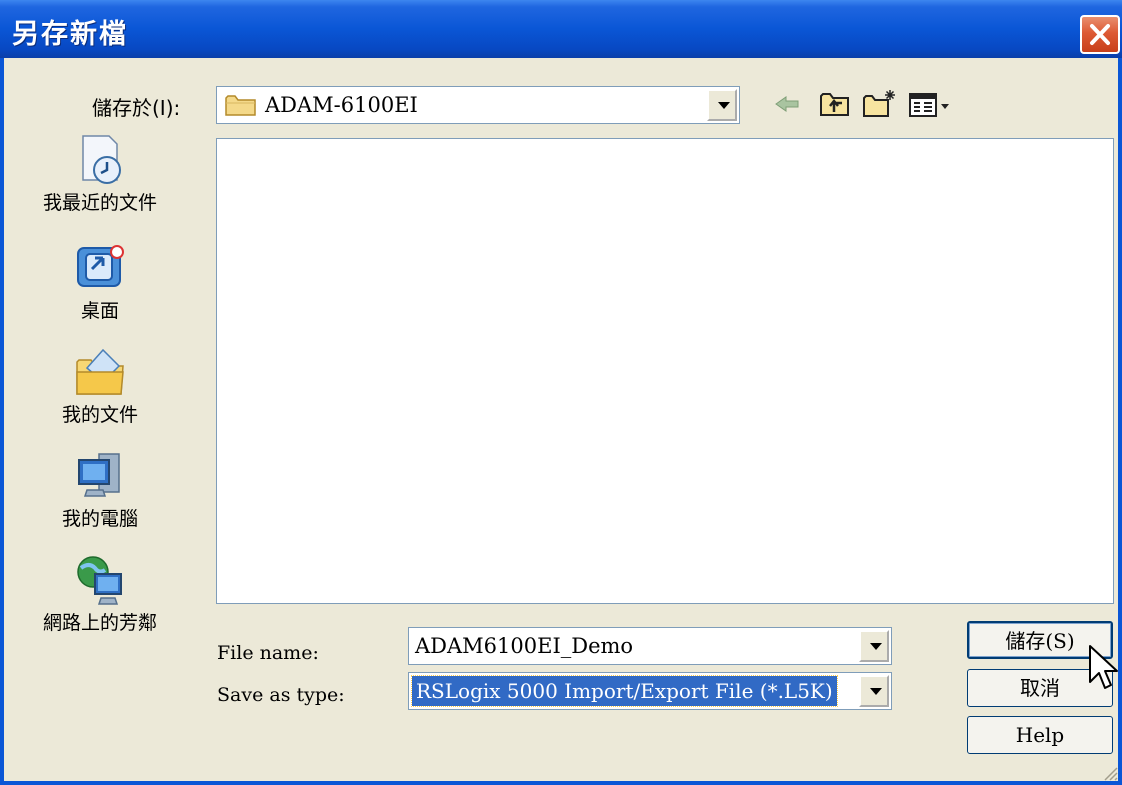 Image resolution: width=1122 pixels, height=785 pixels. I want to click on title-bar: 另存新檔, so click(561, 29).